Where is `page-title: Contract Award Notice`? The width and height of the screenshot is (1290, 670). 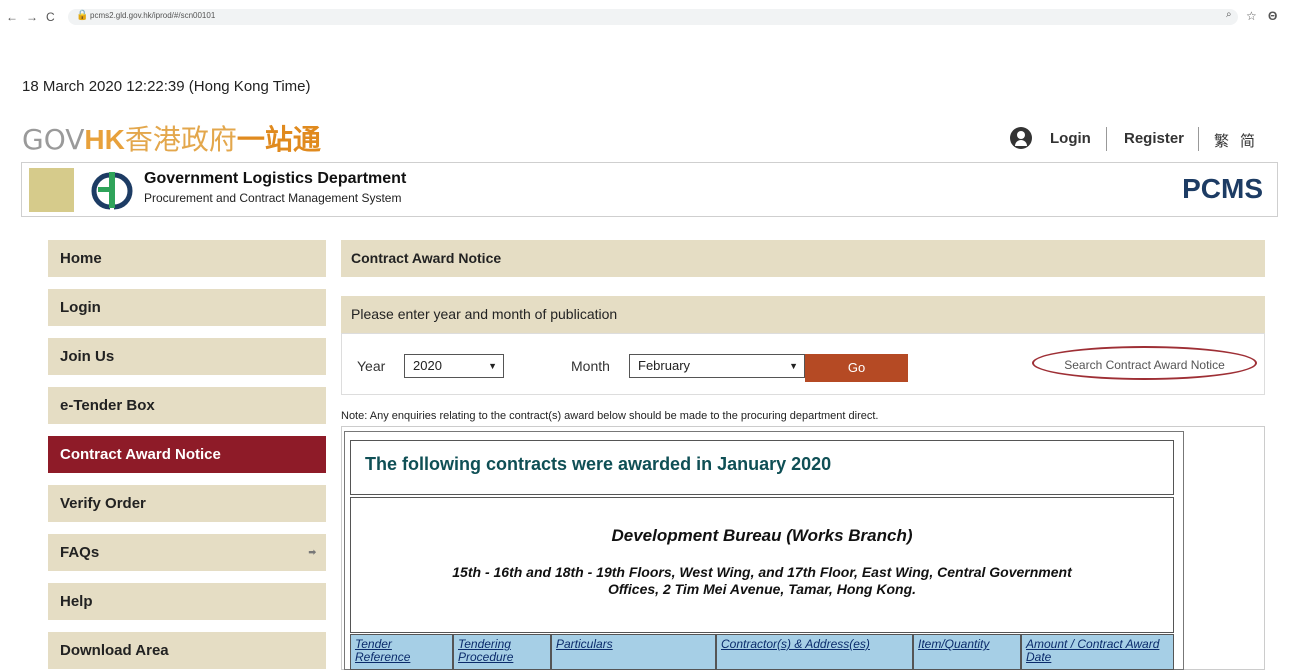
page-title: Contract Award Notice is located at coordinates (803, 258).